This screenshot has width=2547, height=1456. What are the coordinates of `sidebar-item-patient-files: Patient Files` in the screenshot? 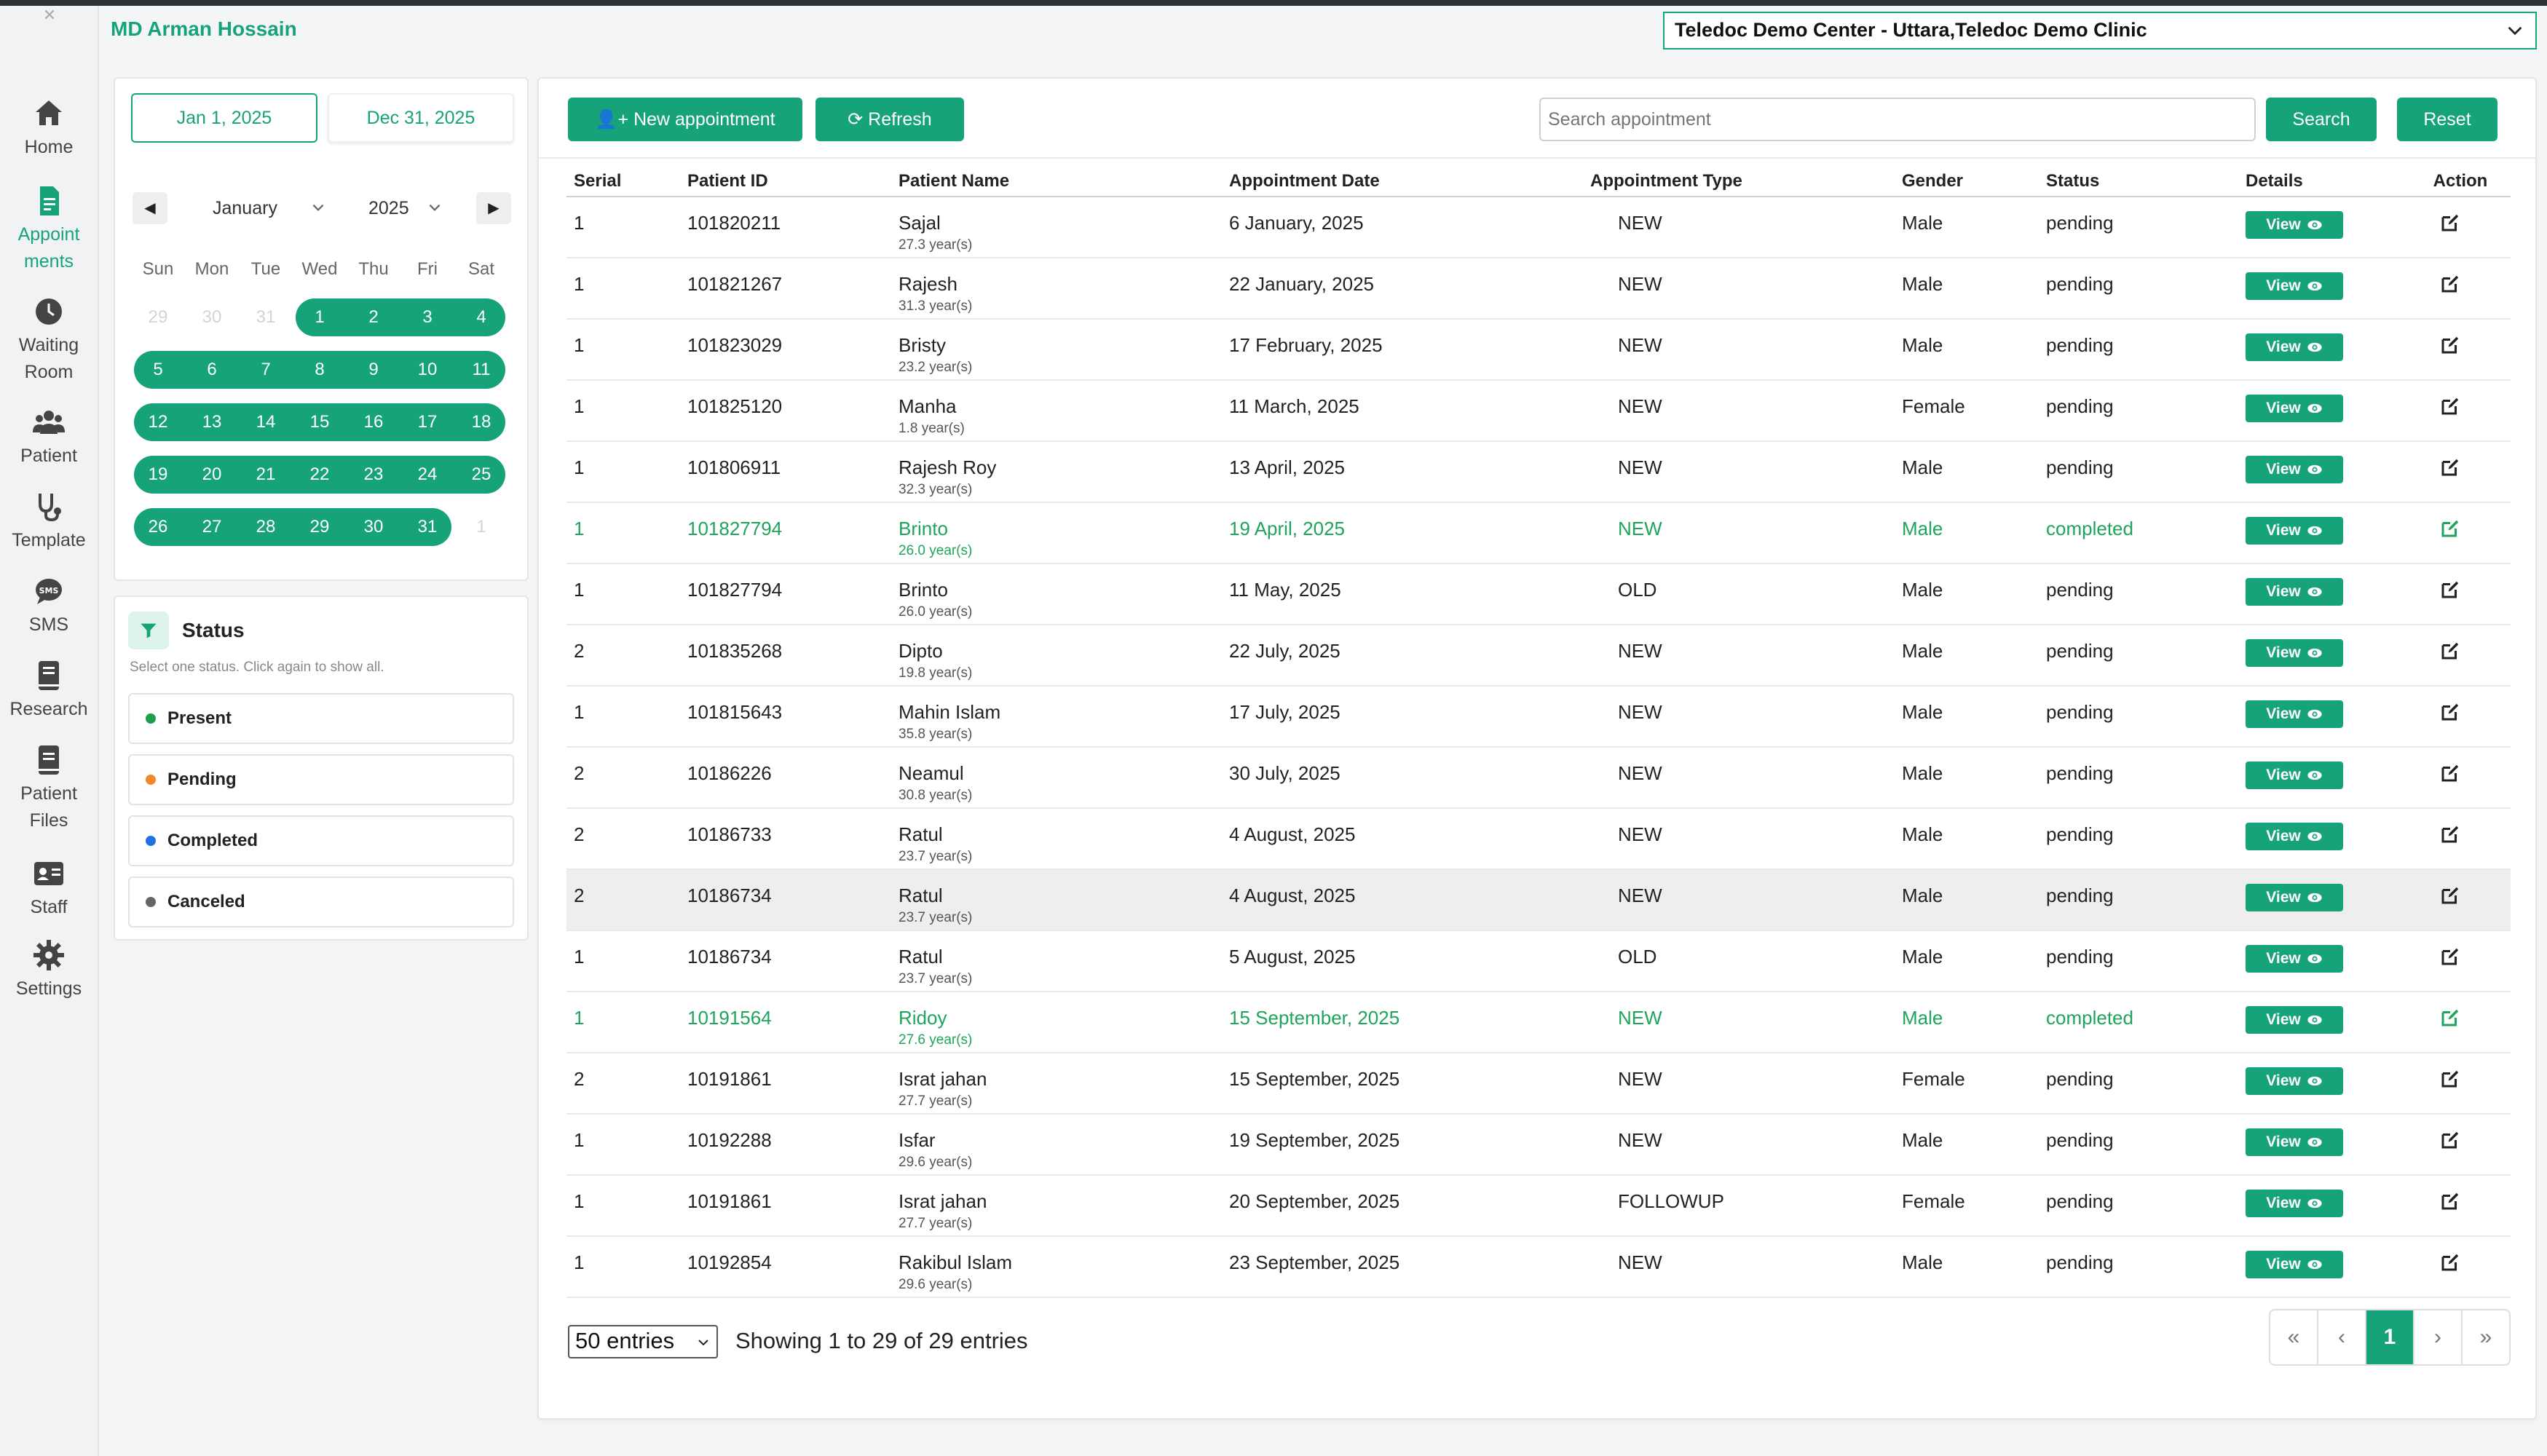 It's located at (49, 788).